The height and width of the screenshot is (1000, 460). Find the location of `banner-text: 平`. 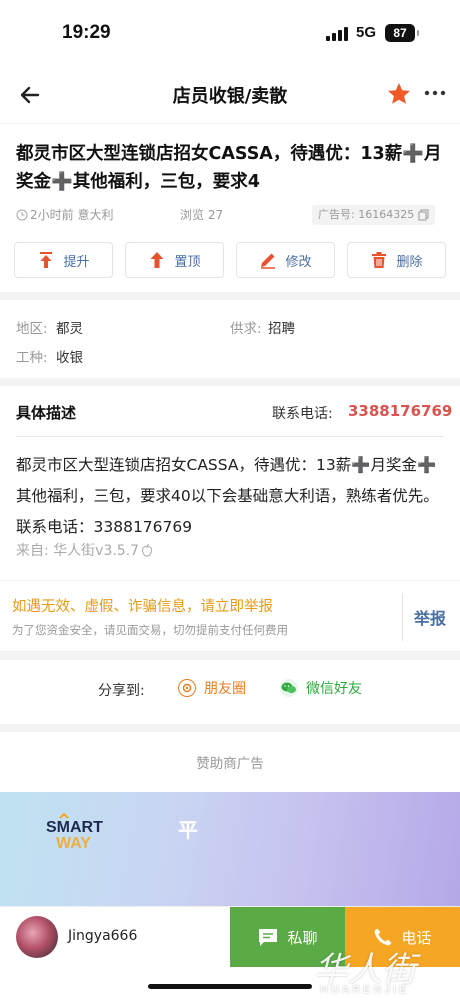

banner-text: 平 is located at coordinates (188, 830).